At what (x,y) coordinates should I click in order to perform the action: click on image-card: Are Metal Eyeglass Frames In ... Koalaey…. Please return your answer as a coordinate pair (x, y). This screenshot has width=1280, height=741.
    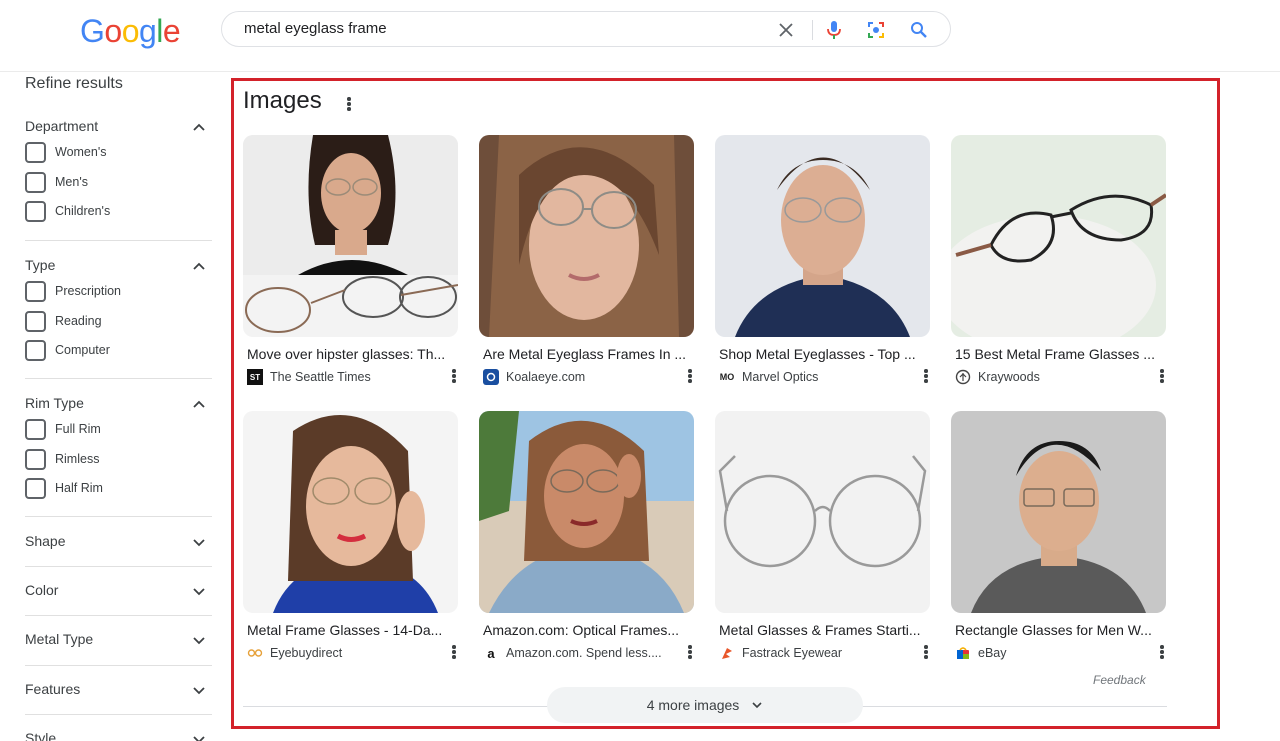
    Looking at the image, I should click on (586, 260).